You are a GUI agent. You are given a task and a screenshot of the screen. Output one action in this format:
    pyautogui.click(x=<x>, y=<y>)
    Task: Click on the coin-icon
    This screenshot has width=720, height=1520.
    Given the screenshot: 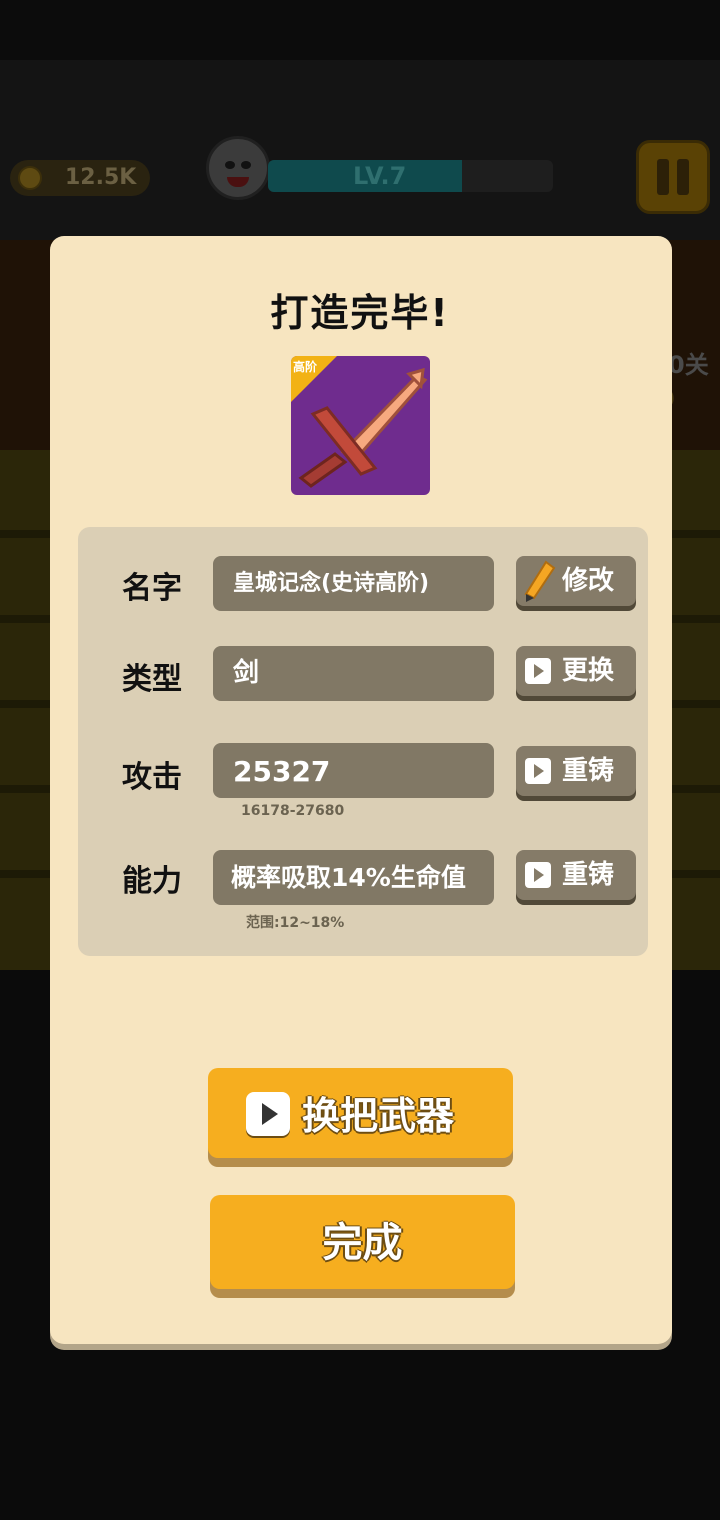 What is the action you would take?
    pyautogui.click(x=30, y=178)
    